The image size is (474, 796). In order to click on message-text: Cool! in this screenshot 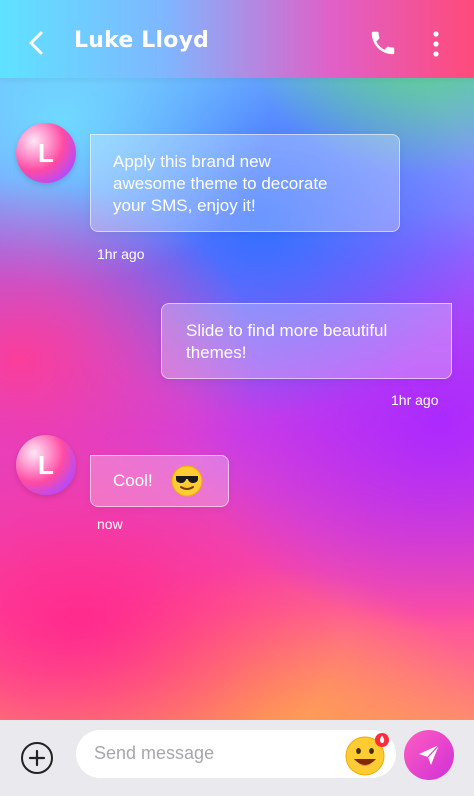, I will do `click(133, 480)`.